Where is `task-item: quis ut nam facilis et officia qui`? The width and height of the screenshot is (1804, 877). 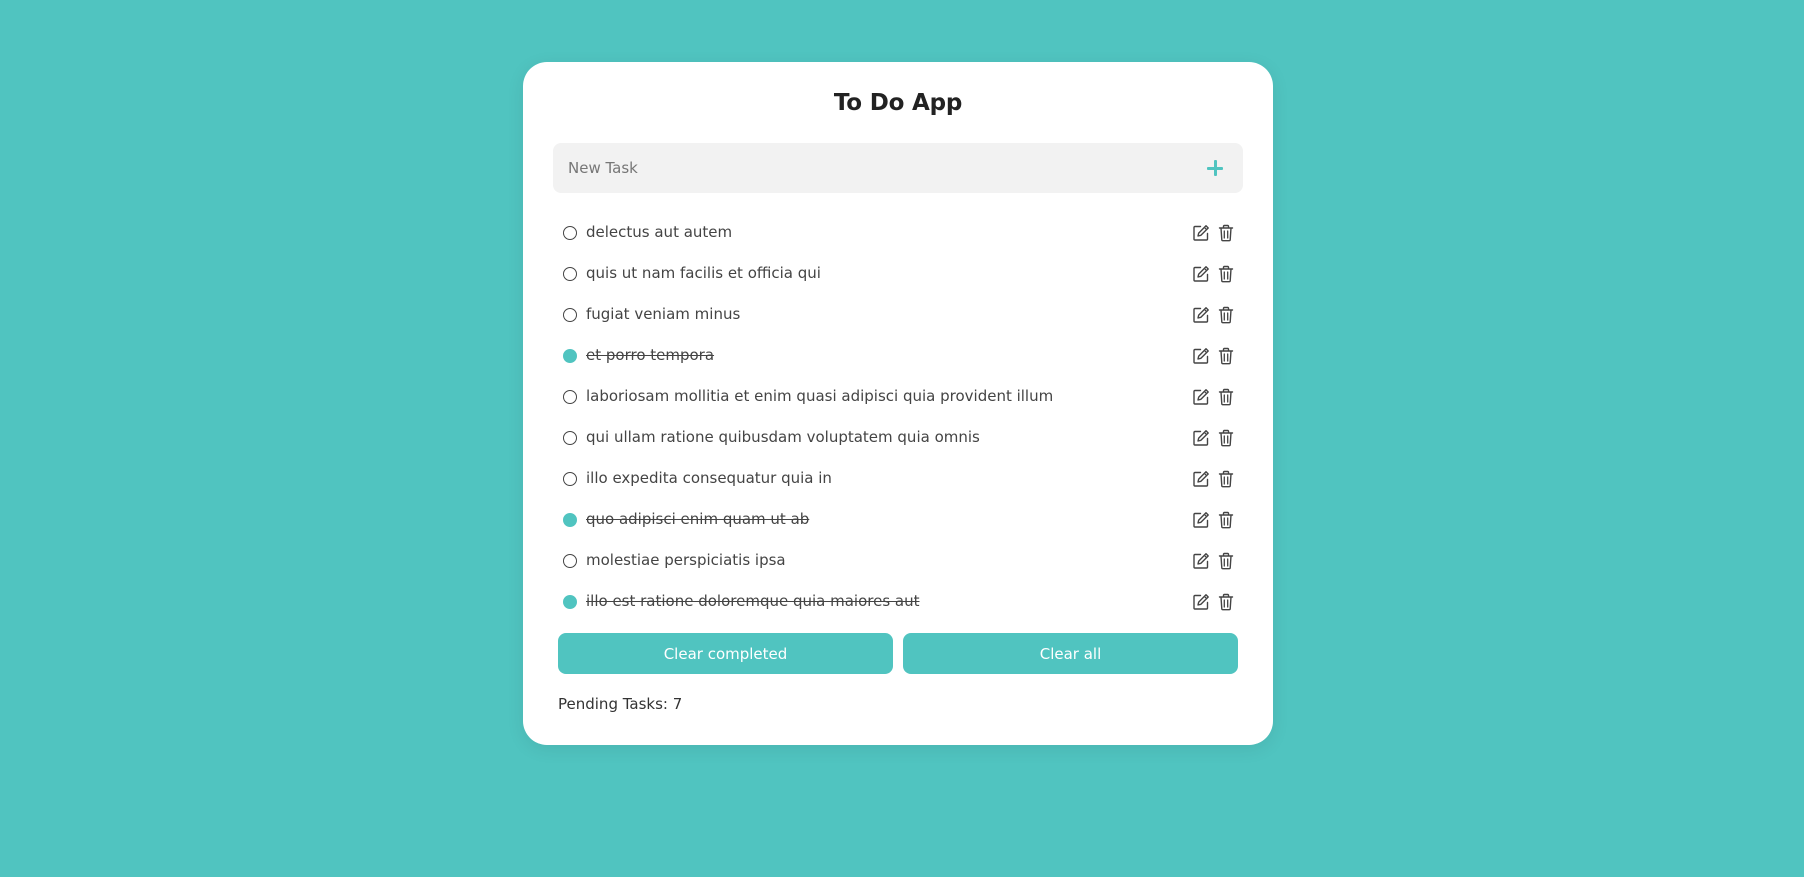
task-item: quis ut nam facilis et officia qui is located at coordinates (898, 274).